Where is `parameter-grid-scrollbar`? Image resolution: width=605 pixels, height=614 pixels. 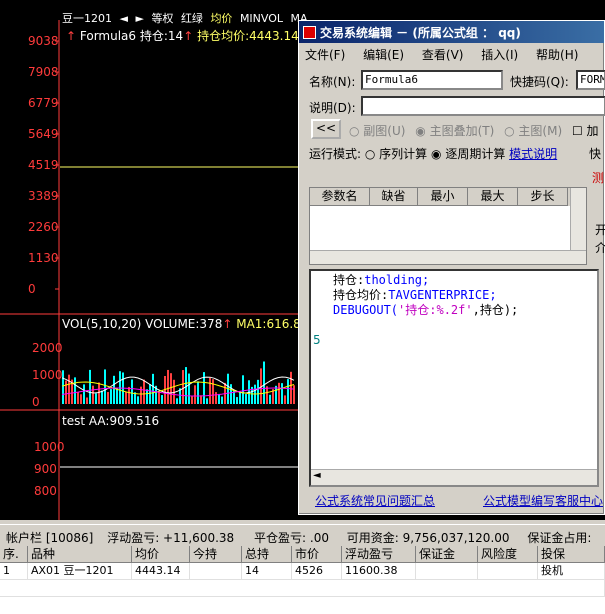 parameter-grid-scrollbar is located at coordinates (578, 220).